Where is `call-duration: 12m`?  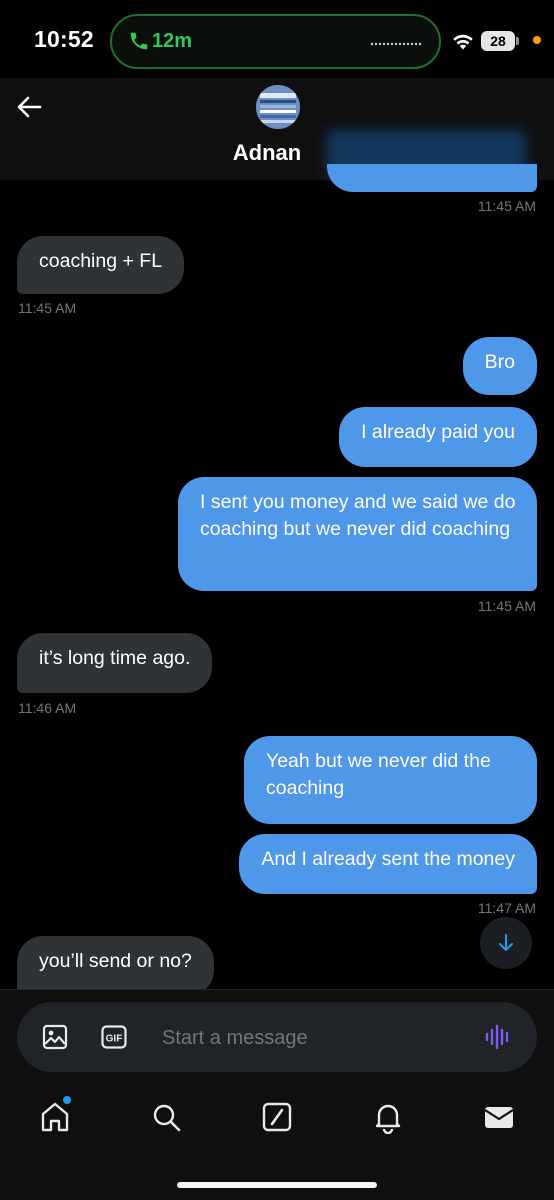 call-duration: 12m is located at coordinates (172, 41).